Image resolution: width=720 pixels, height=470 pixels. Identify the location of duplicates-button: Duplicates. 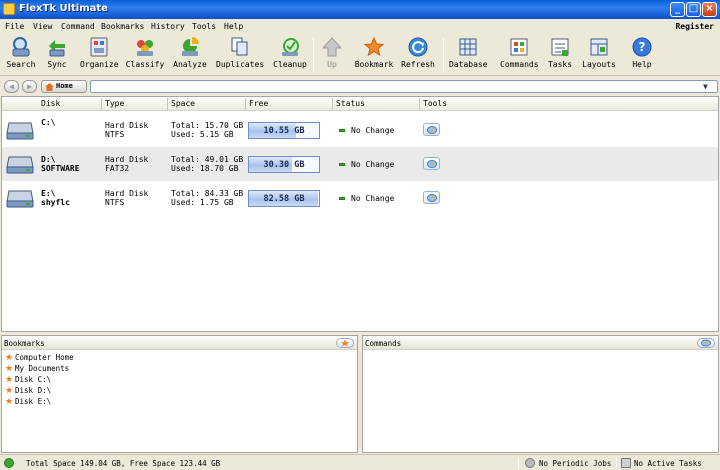
(240, 55).